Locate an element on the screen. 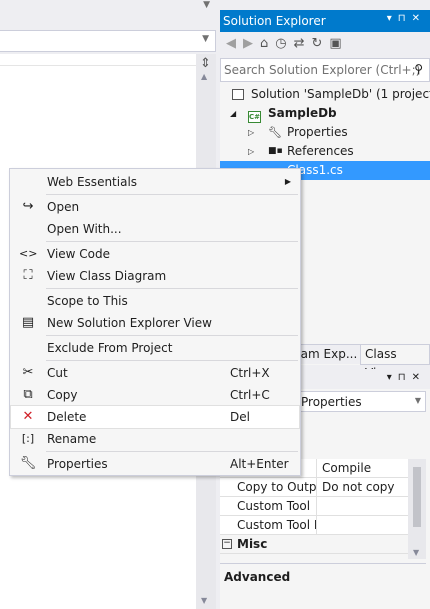 The width and height of the screenshot is (430, 609). menu-item-label: New Solution Explorer View is located at coordinates (129, 323).